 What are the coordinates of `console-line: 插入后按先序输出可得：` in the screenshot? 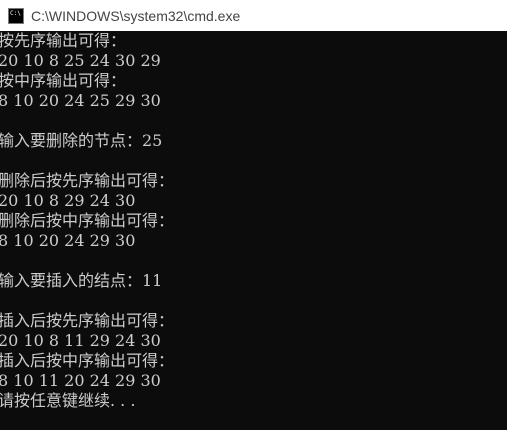 It's located at (87, 320).